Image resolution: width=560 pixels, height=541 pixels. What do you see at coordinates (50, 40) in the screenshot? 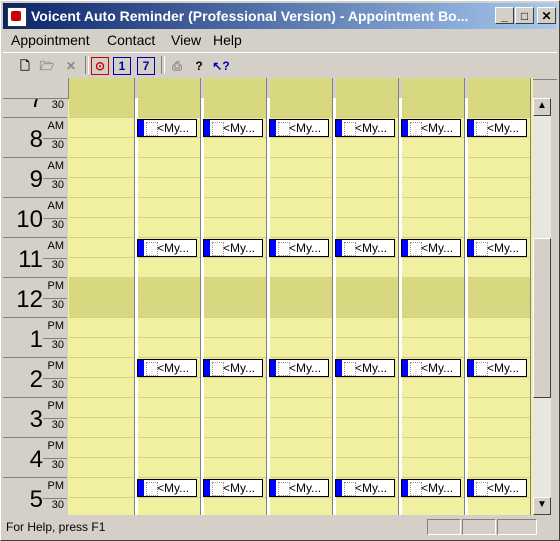
I see `menu-appointment: Appointment` at bounding box center [50, 40].